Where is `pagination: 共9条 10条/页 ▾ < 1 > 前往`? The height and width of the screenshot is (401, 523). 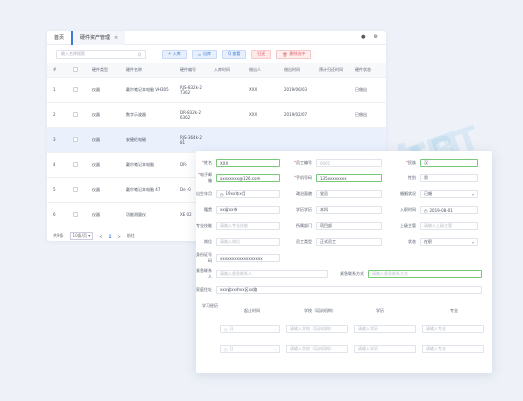
pagination: 共9条 10条/页 ▾ < 1 > 前往 is located at coordinates (94, 236).